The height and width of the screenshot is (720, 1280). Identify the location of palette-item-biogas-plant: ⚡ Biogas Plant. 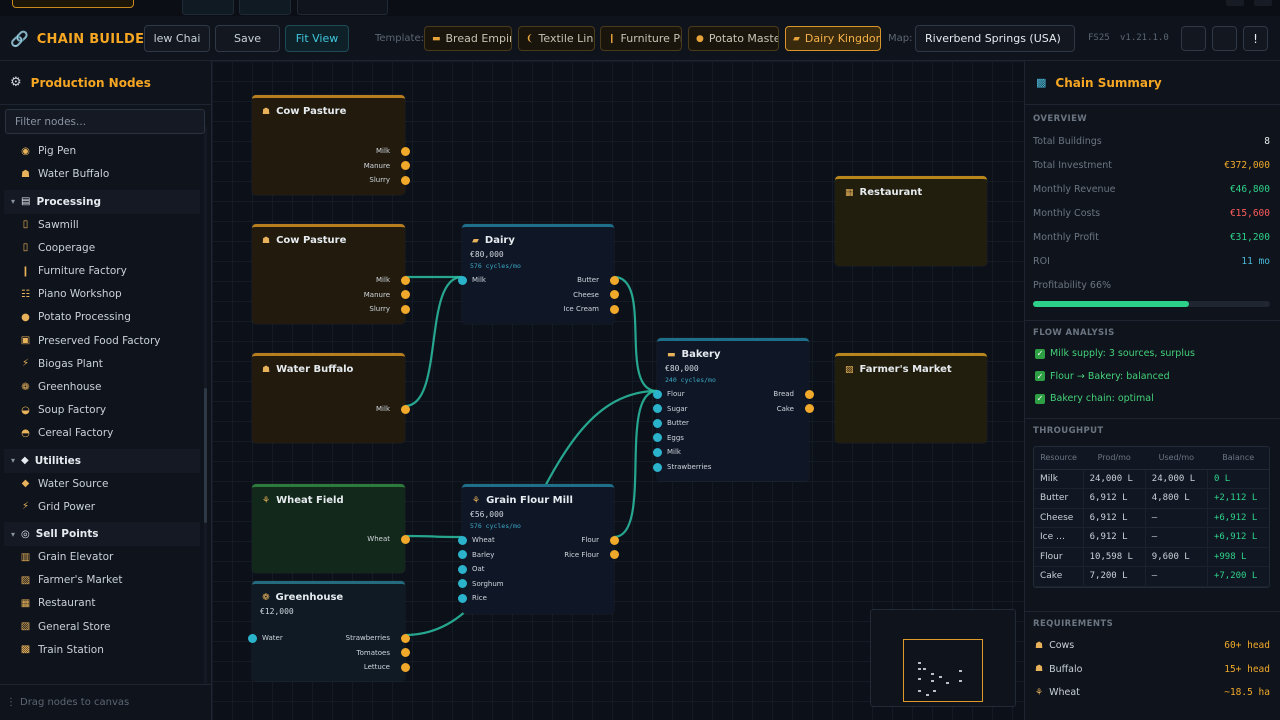
(61, 364).